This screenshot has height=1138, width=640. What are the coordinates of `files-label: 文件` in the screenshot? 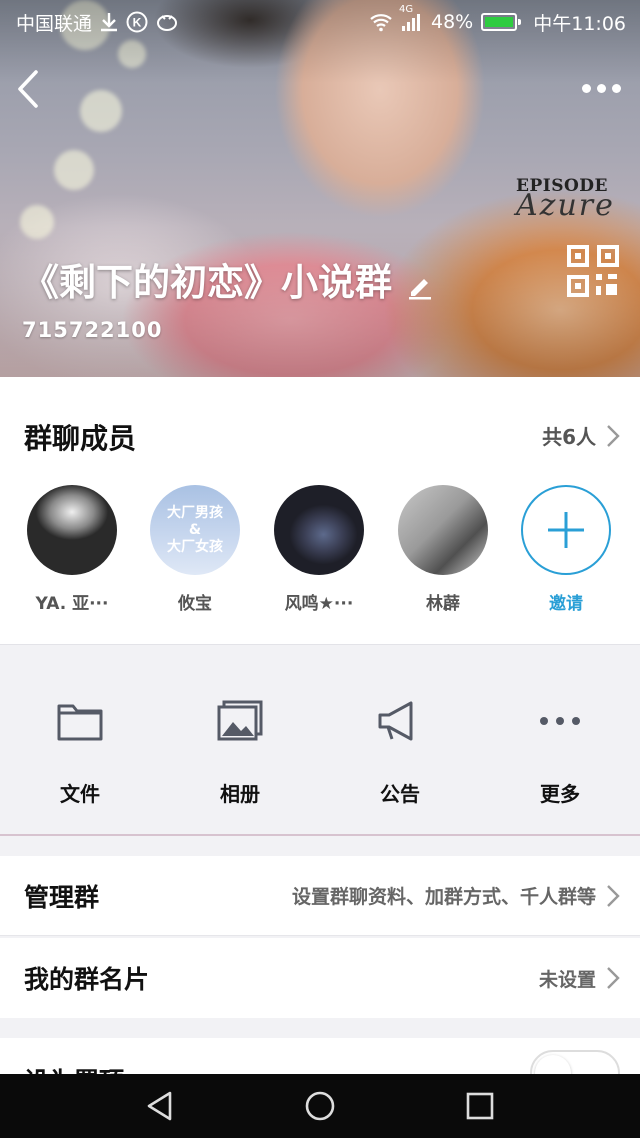 It's located at (80, 794).